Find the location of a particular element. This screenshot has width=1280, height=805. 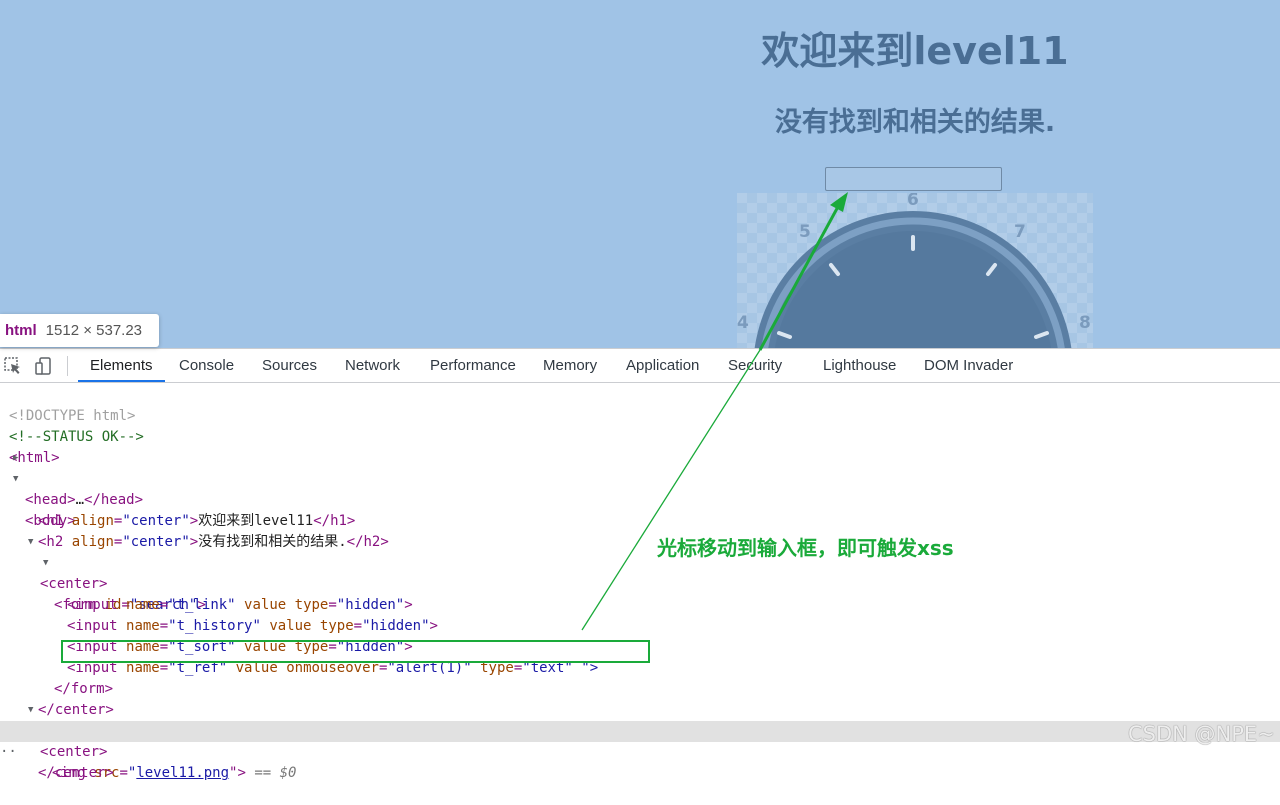

dom-node-img-selected: ·· <img src="level11.png"> == $0 is located at coordinates (640, 751).